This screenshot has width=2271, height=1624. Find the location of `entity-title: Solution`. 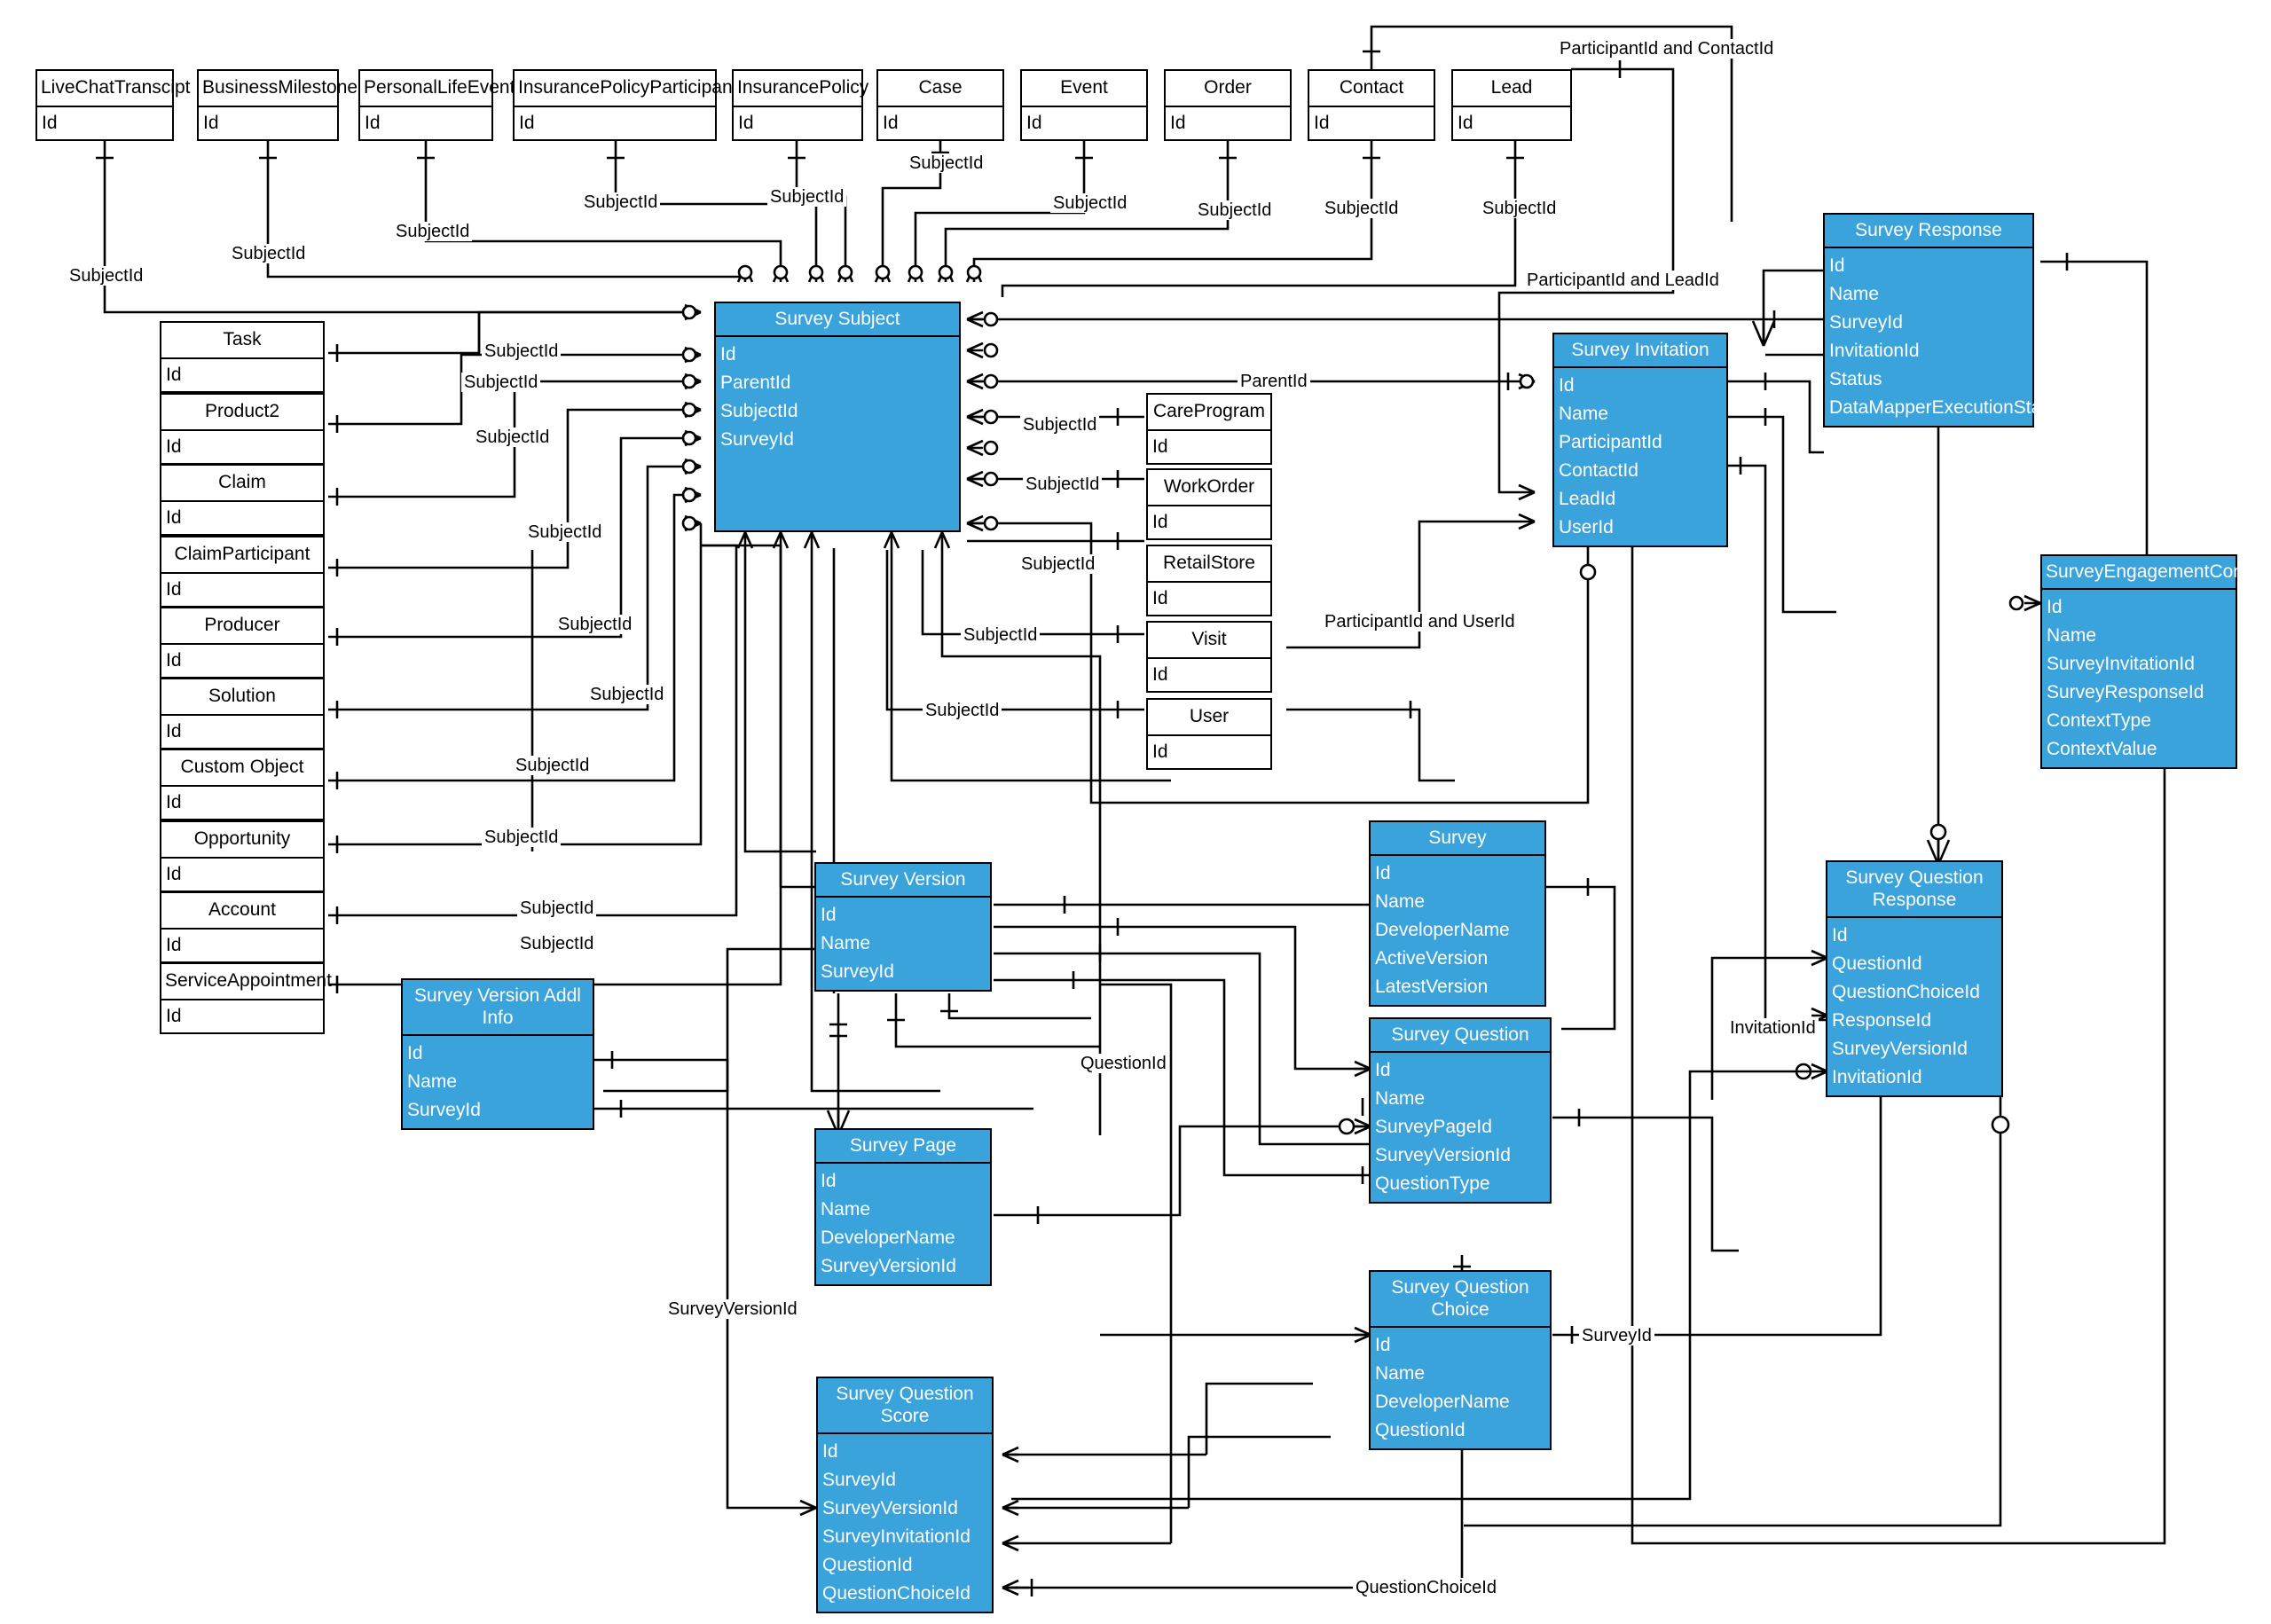

entity-title: Solution is located at coordinates (242, 698).